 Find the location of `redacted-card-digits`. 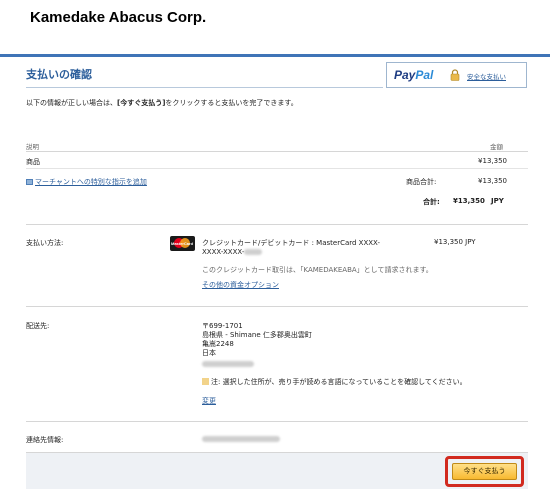

redacted-card-digits is located at coordinates (253, 252).